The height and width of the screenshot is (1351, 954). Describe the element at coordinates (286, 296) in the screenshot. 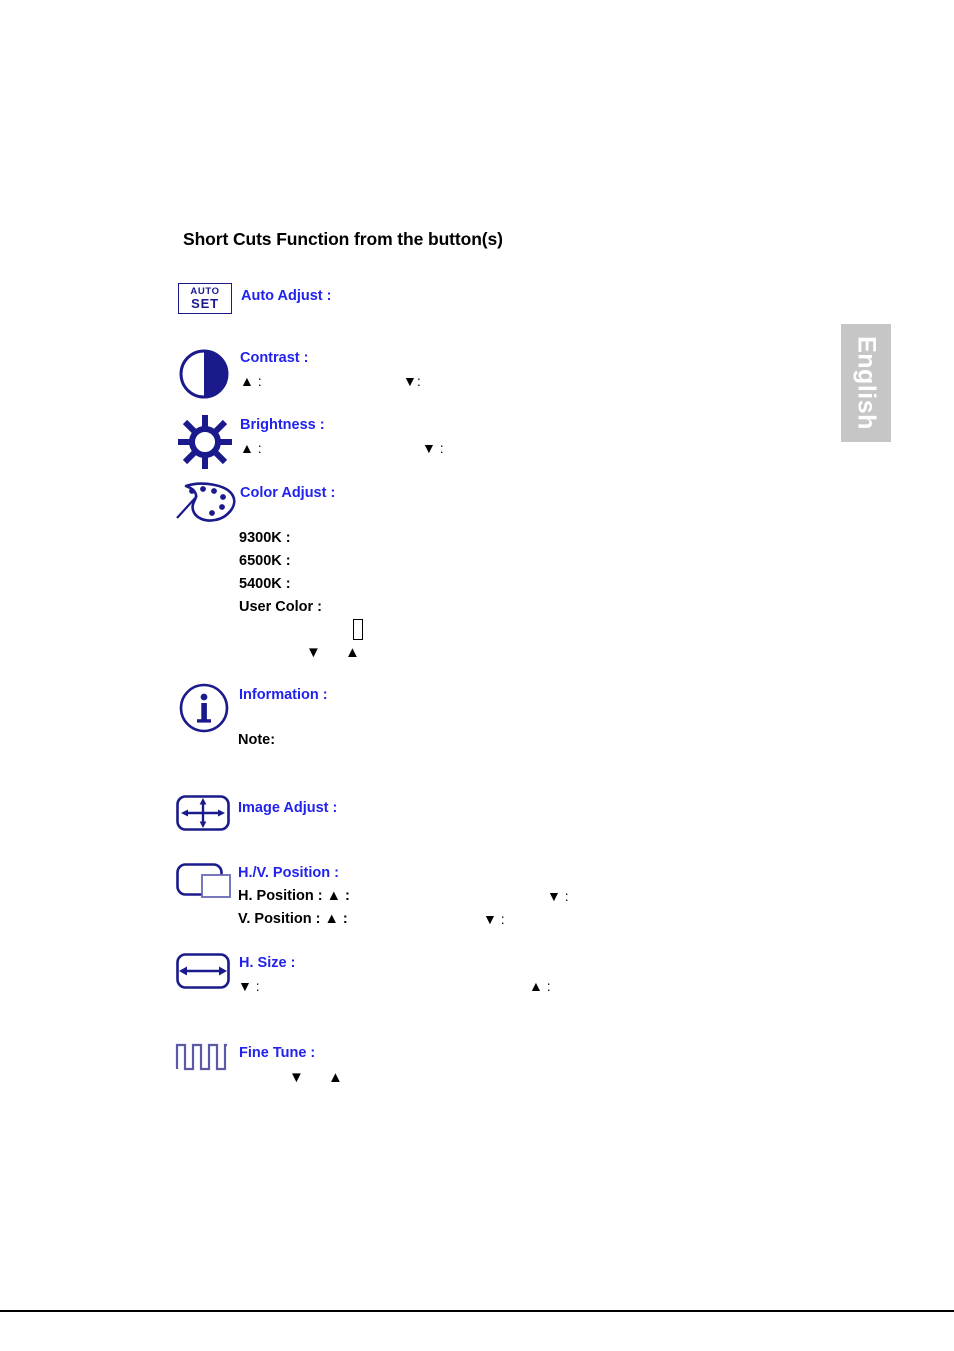

I see `item-label-auto-adjust: Auto Adjust :` at that location.